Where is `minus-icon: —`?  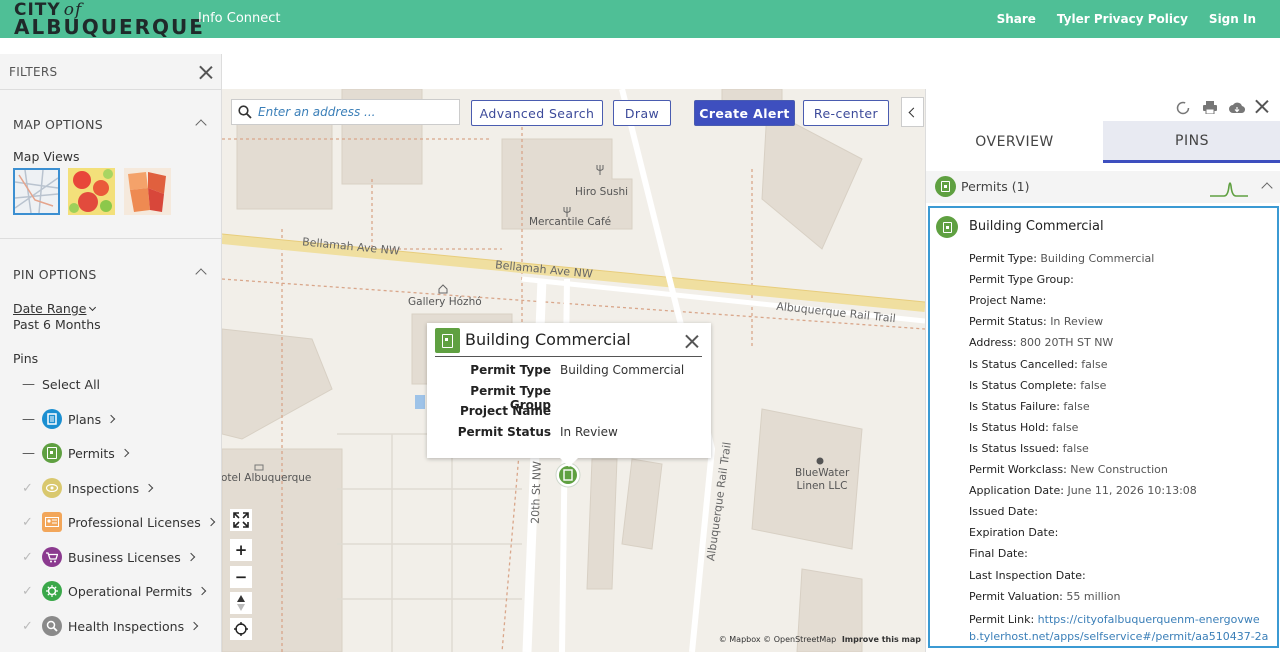
minus-icon: — is located at coordinates (28, 384).